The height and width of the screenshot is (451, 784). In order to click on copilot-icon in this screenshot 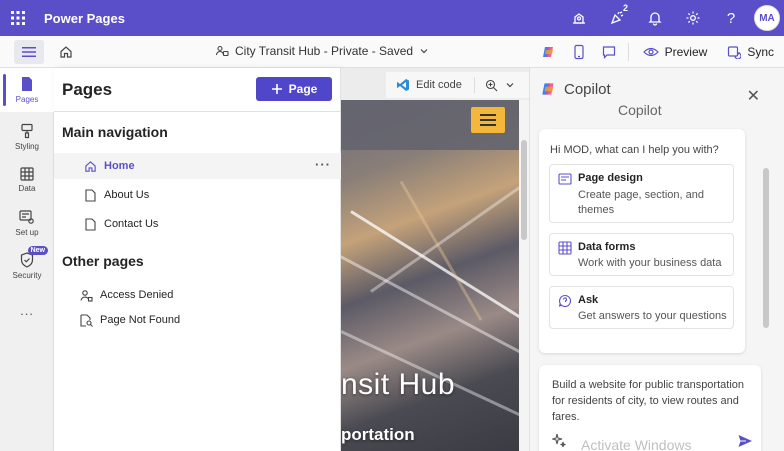, I will do `click(549, 52)`.